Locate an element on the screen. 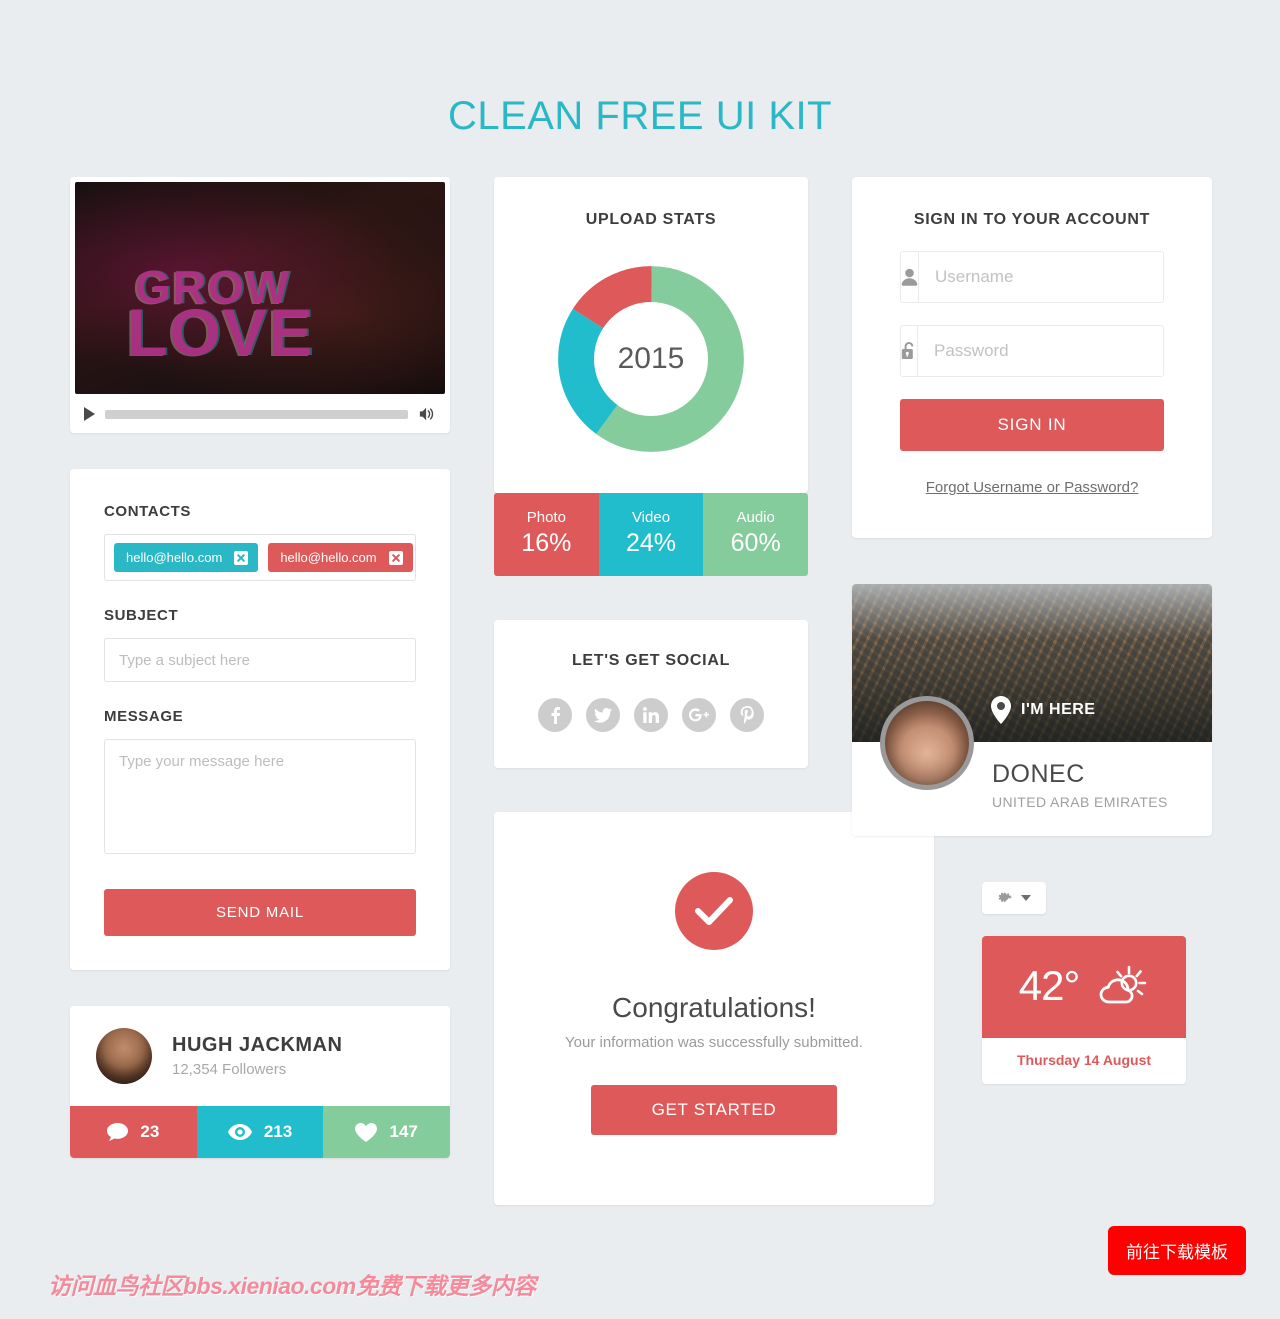 The width and height of the screenshot is (1280, 1319). send-mail-button: SEND MAIL is located at coordinates (260, 912).